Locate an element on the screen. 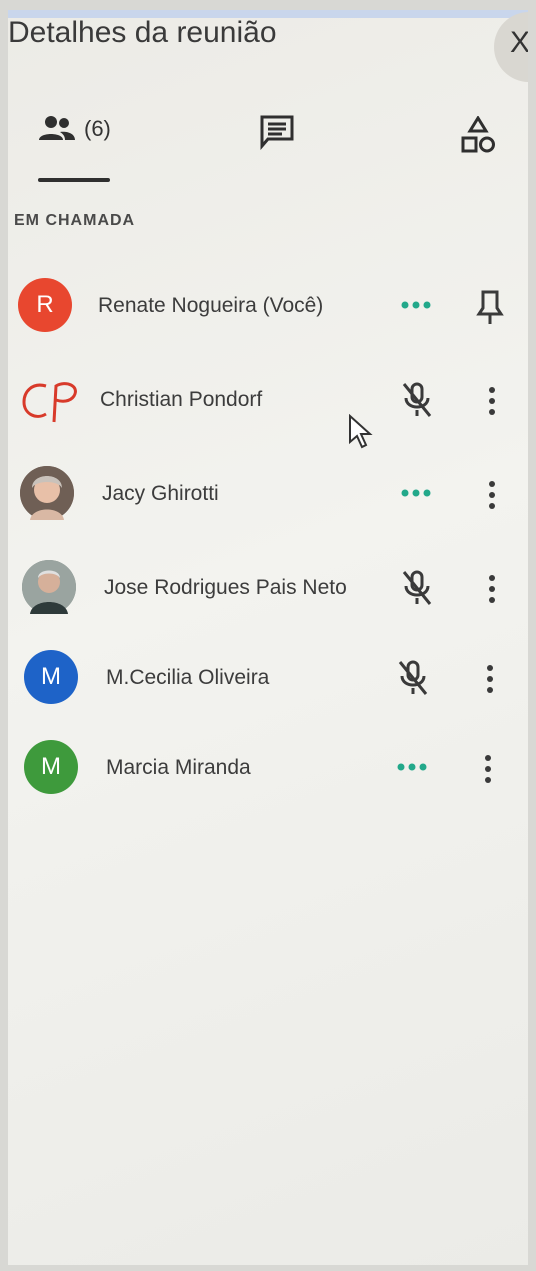 This screenshot has width=536, height=1271. tab-chat is located at coordinates (277, 132).